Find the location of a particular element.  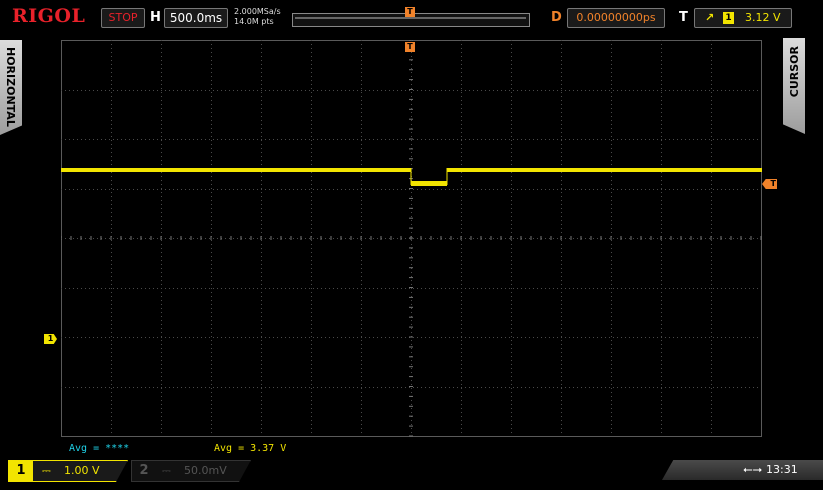

horizontal-label: H is located at coordinates (155, 17).